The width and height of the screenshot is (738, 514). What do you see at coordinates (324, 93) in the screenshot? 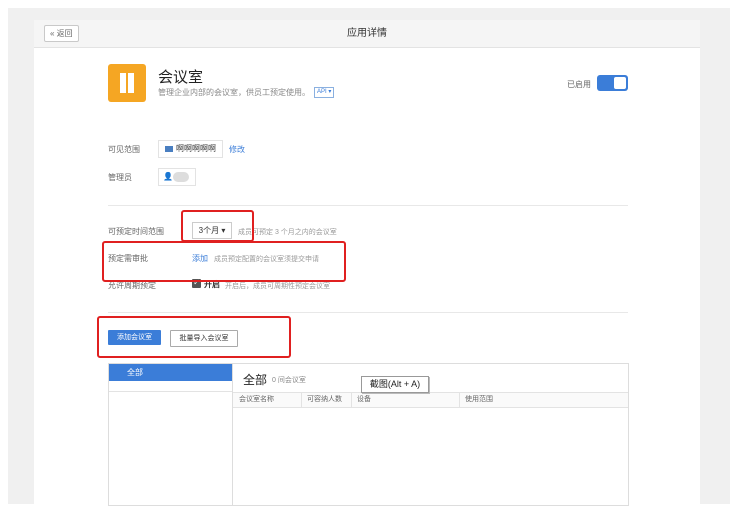
I see `api-badge: API ▾` at bounding box center [324, 93].